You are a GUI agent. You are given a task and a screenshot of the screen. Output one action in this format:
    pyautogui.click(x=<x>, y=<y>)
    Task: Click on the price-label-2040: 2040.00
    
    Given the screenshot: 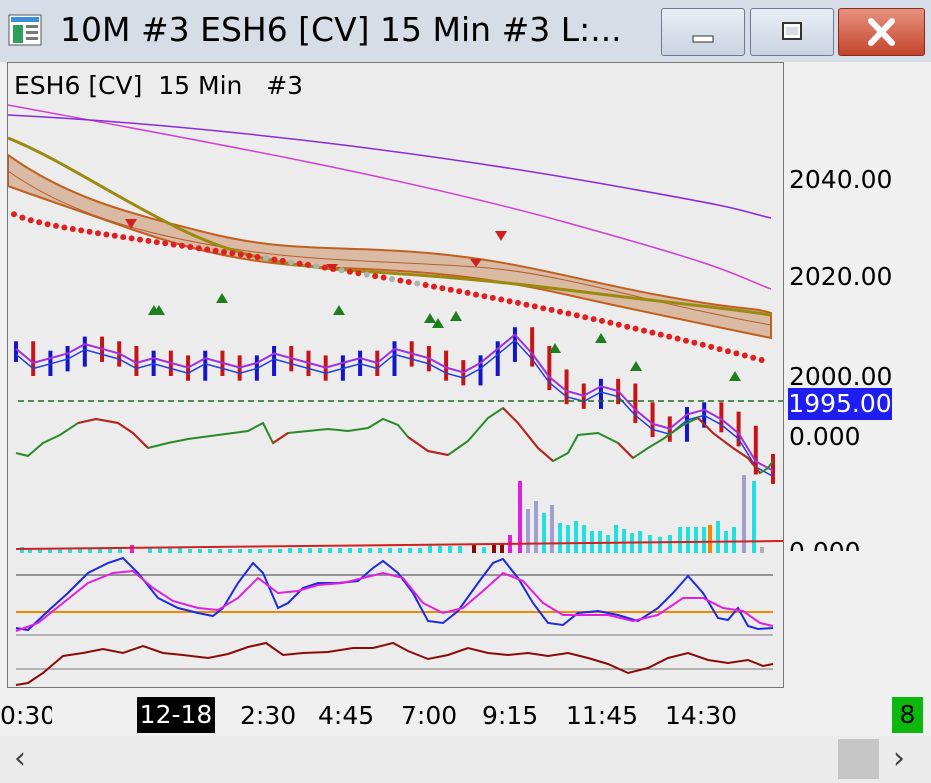 What is the action you would take?
    pyautogui.click(x=841, y=179)
    